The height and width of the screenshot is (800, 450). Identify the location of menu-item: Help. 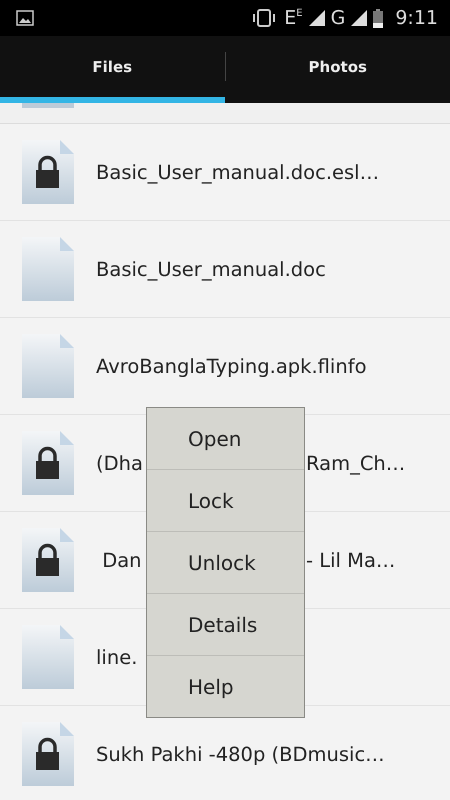
(225, 686).